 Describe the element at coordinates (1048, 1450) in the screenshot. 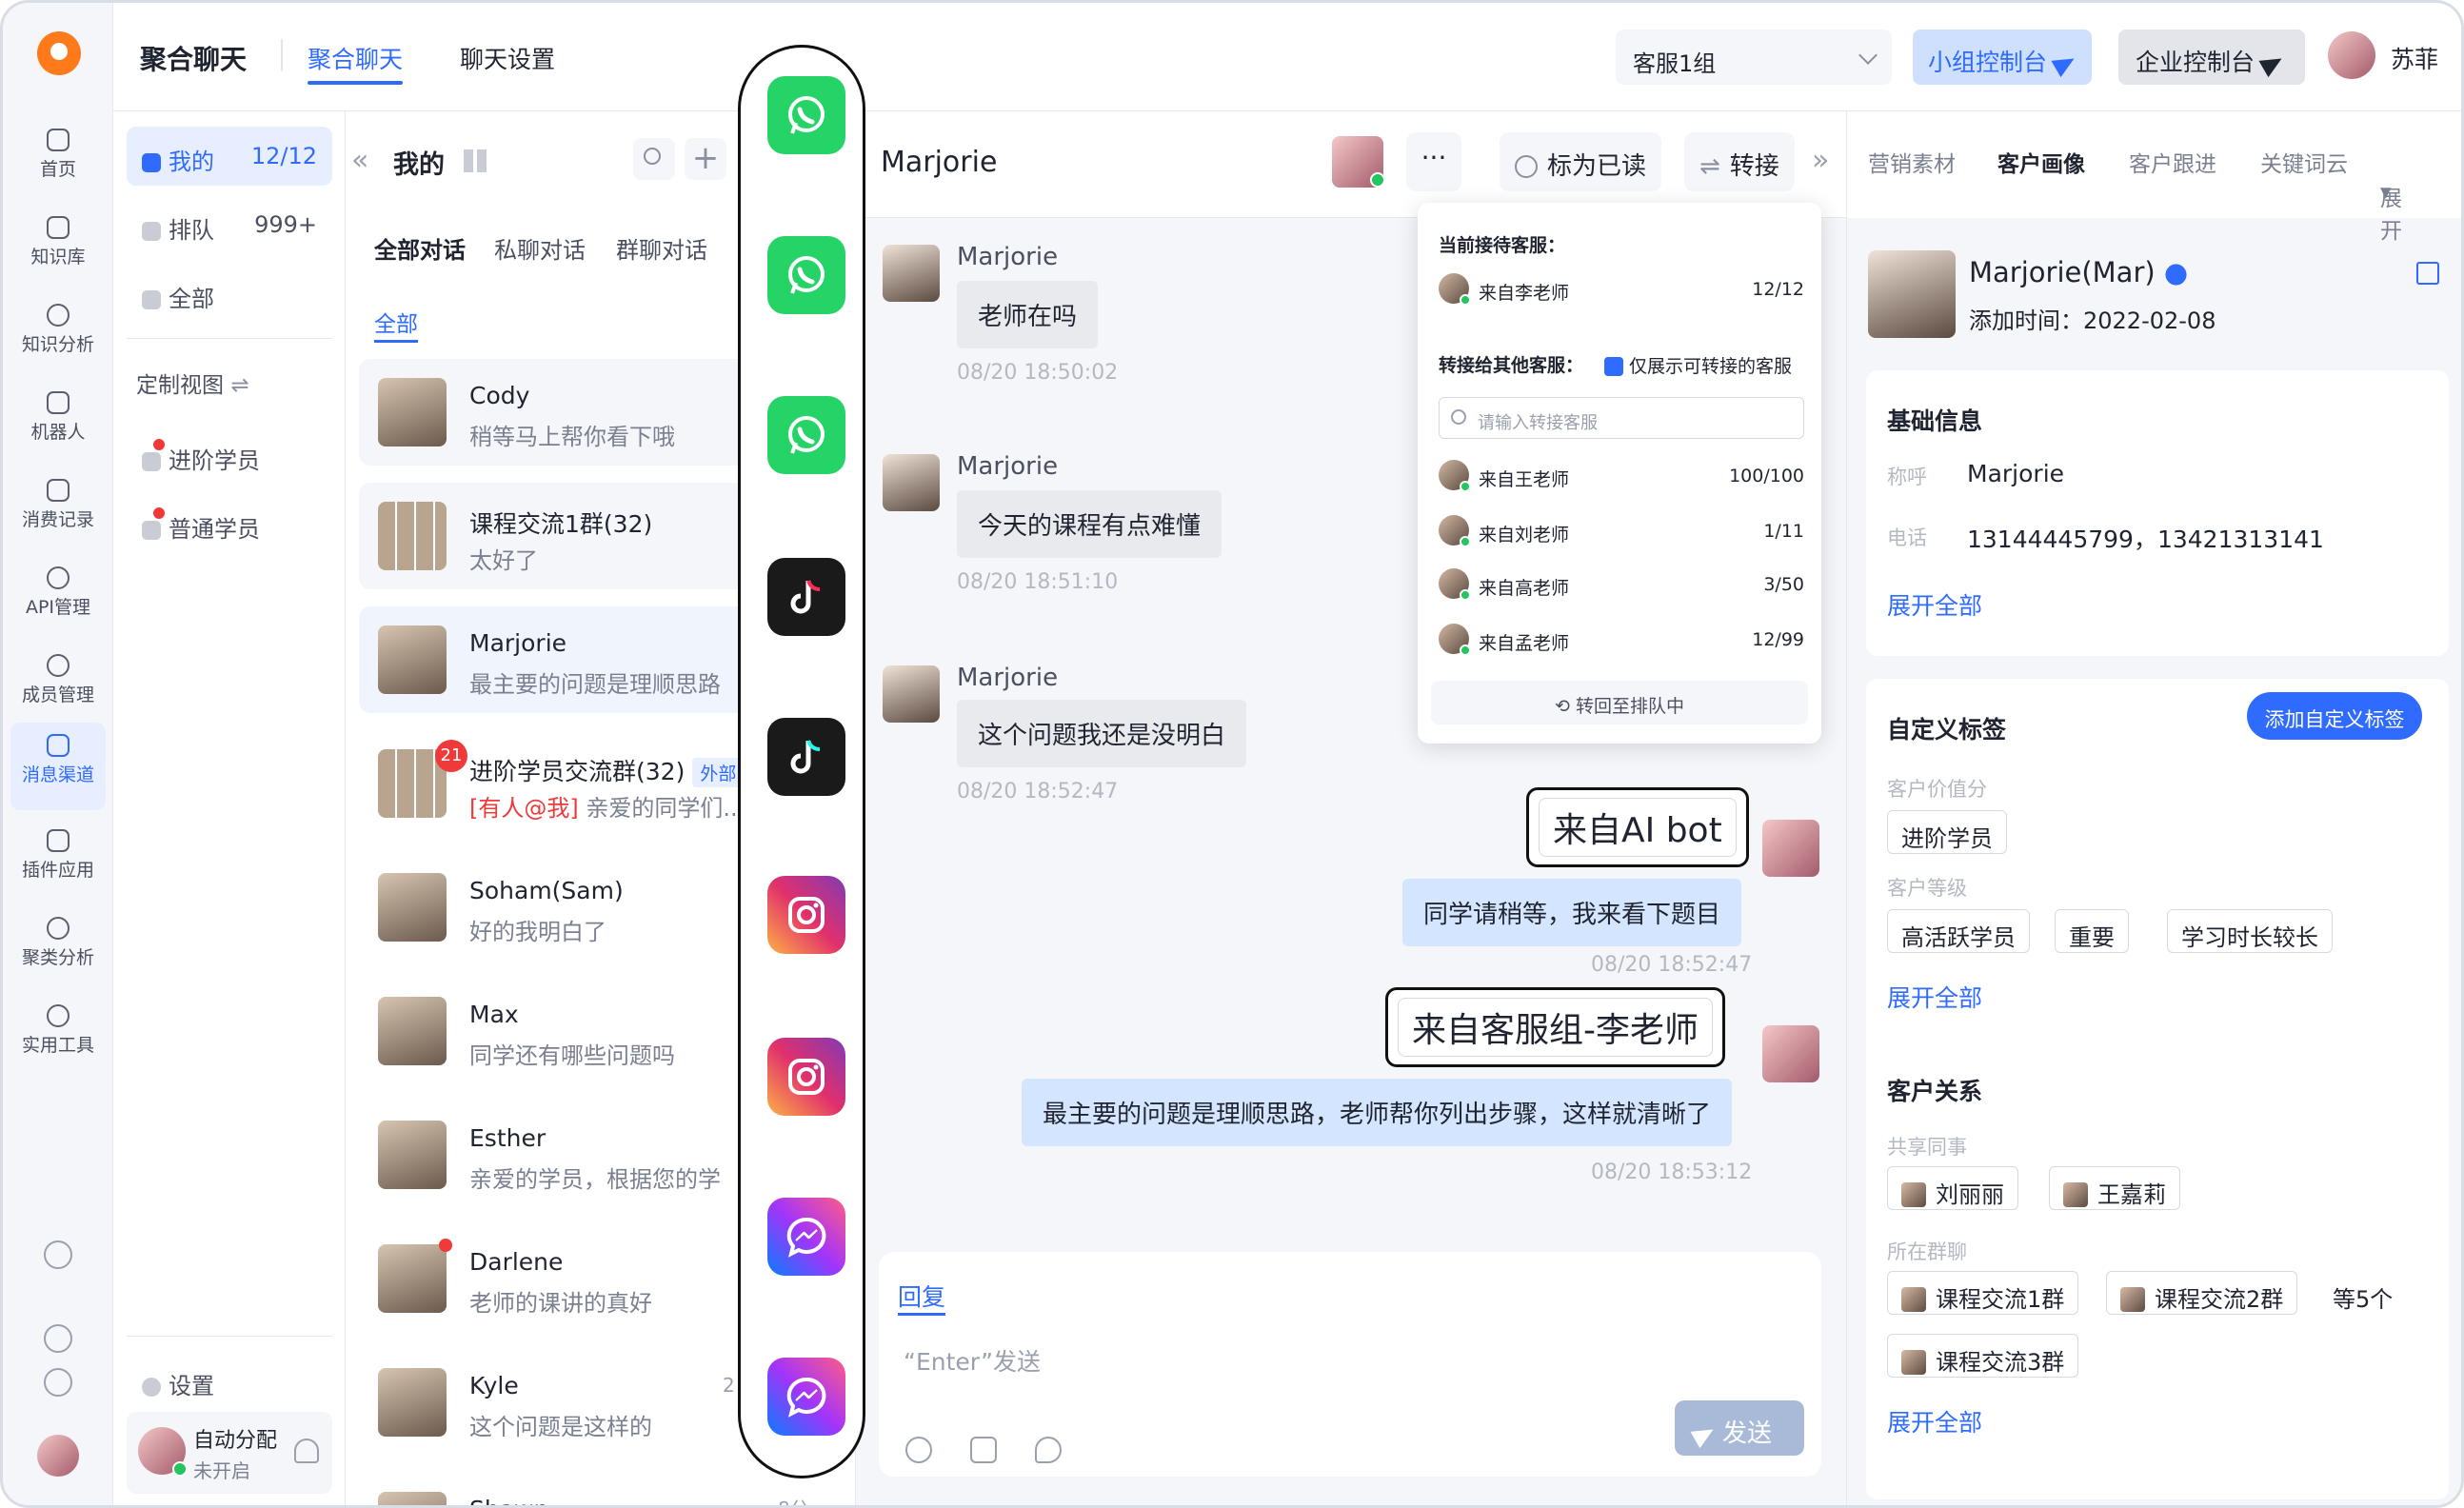

I see `attachment-icon` at that location.